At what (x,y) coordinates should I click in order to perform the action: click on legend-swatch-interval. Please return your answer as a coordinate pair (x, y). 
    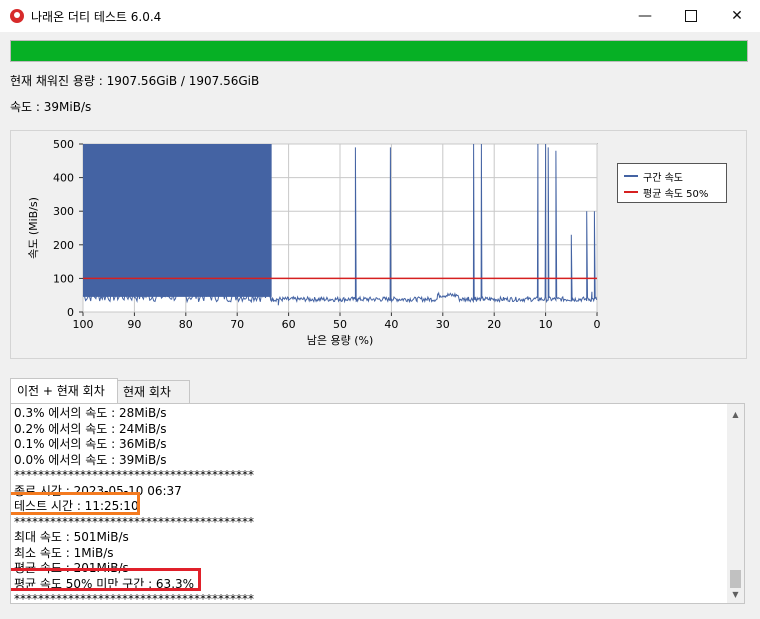
    Looking at the image, I should click on (631, 176).